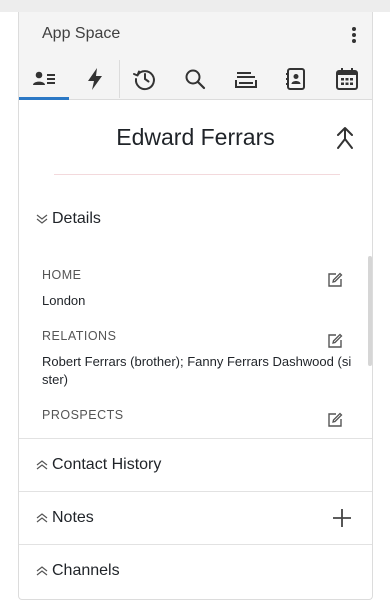  What do you see at coordinates (79, 336) in the screenshot?
I see `field-label-relations: RELATIONS` at bounding box center [79, 336].